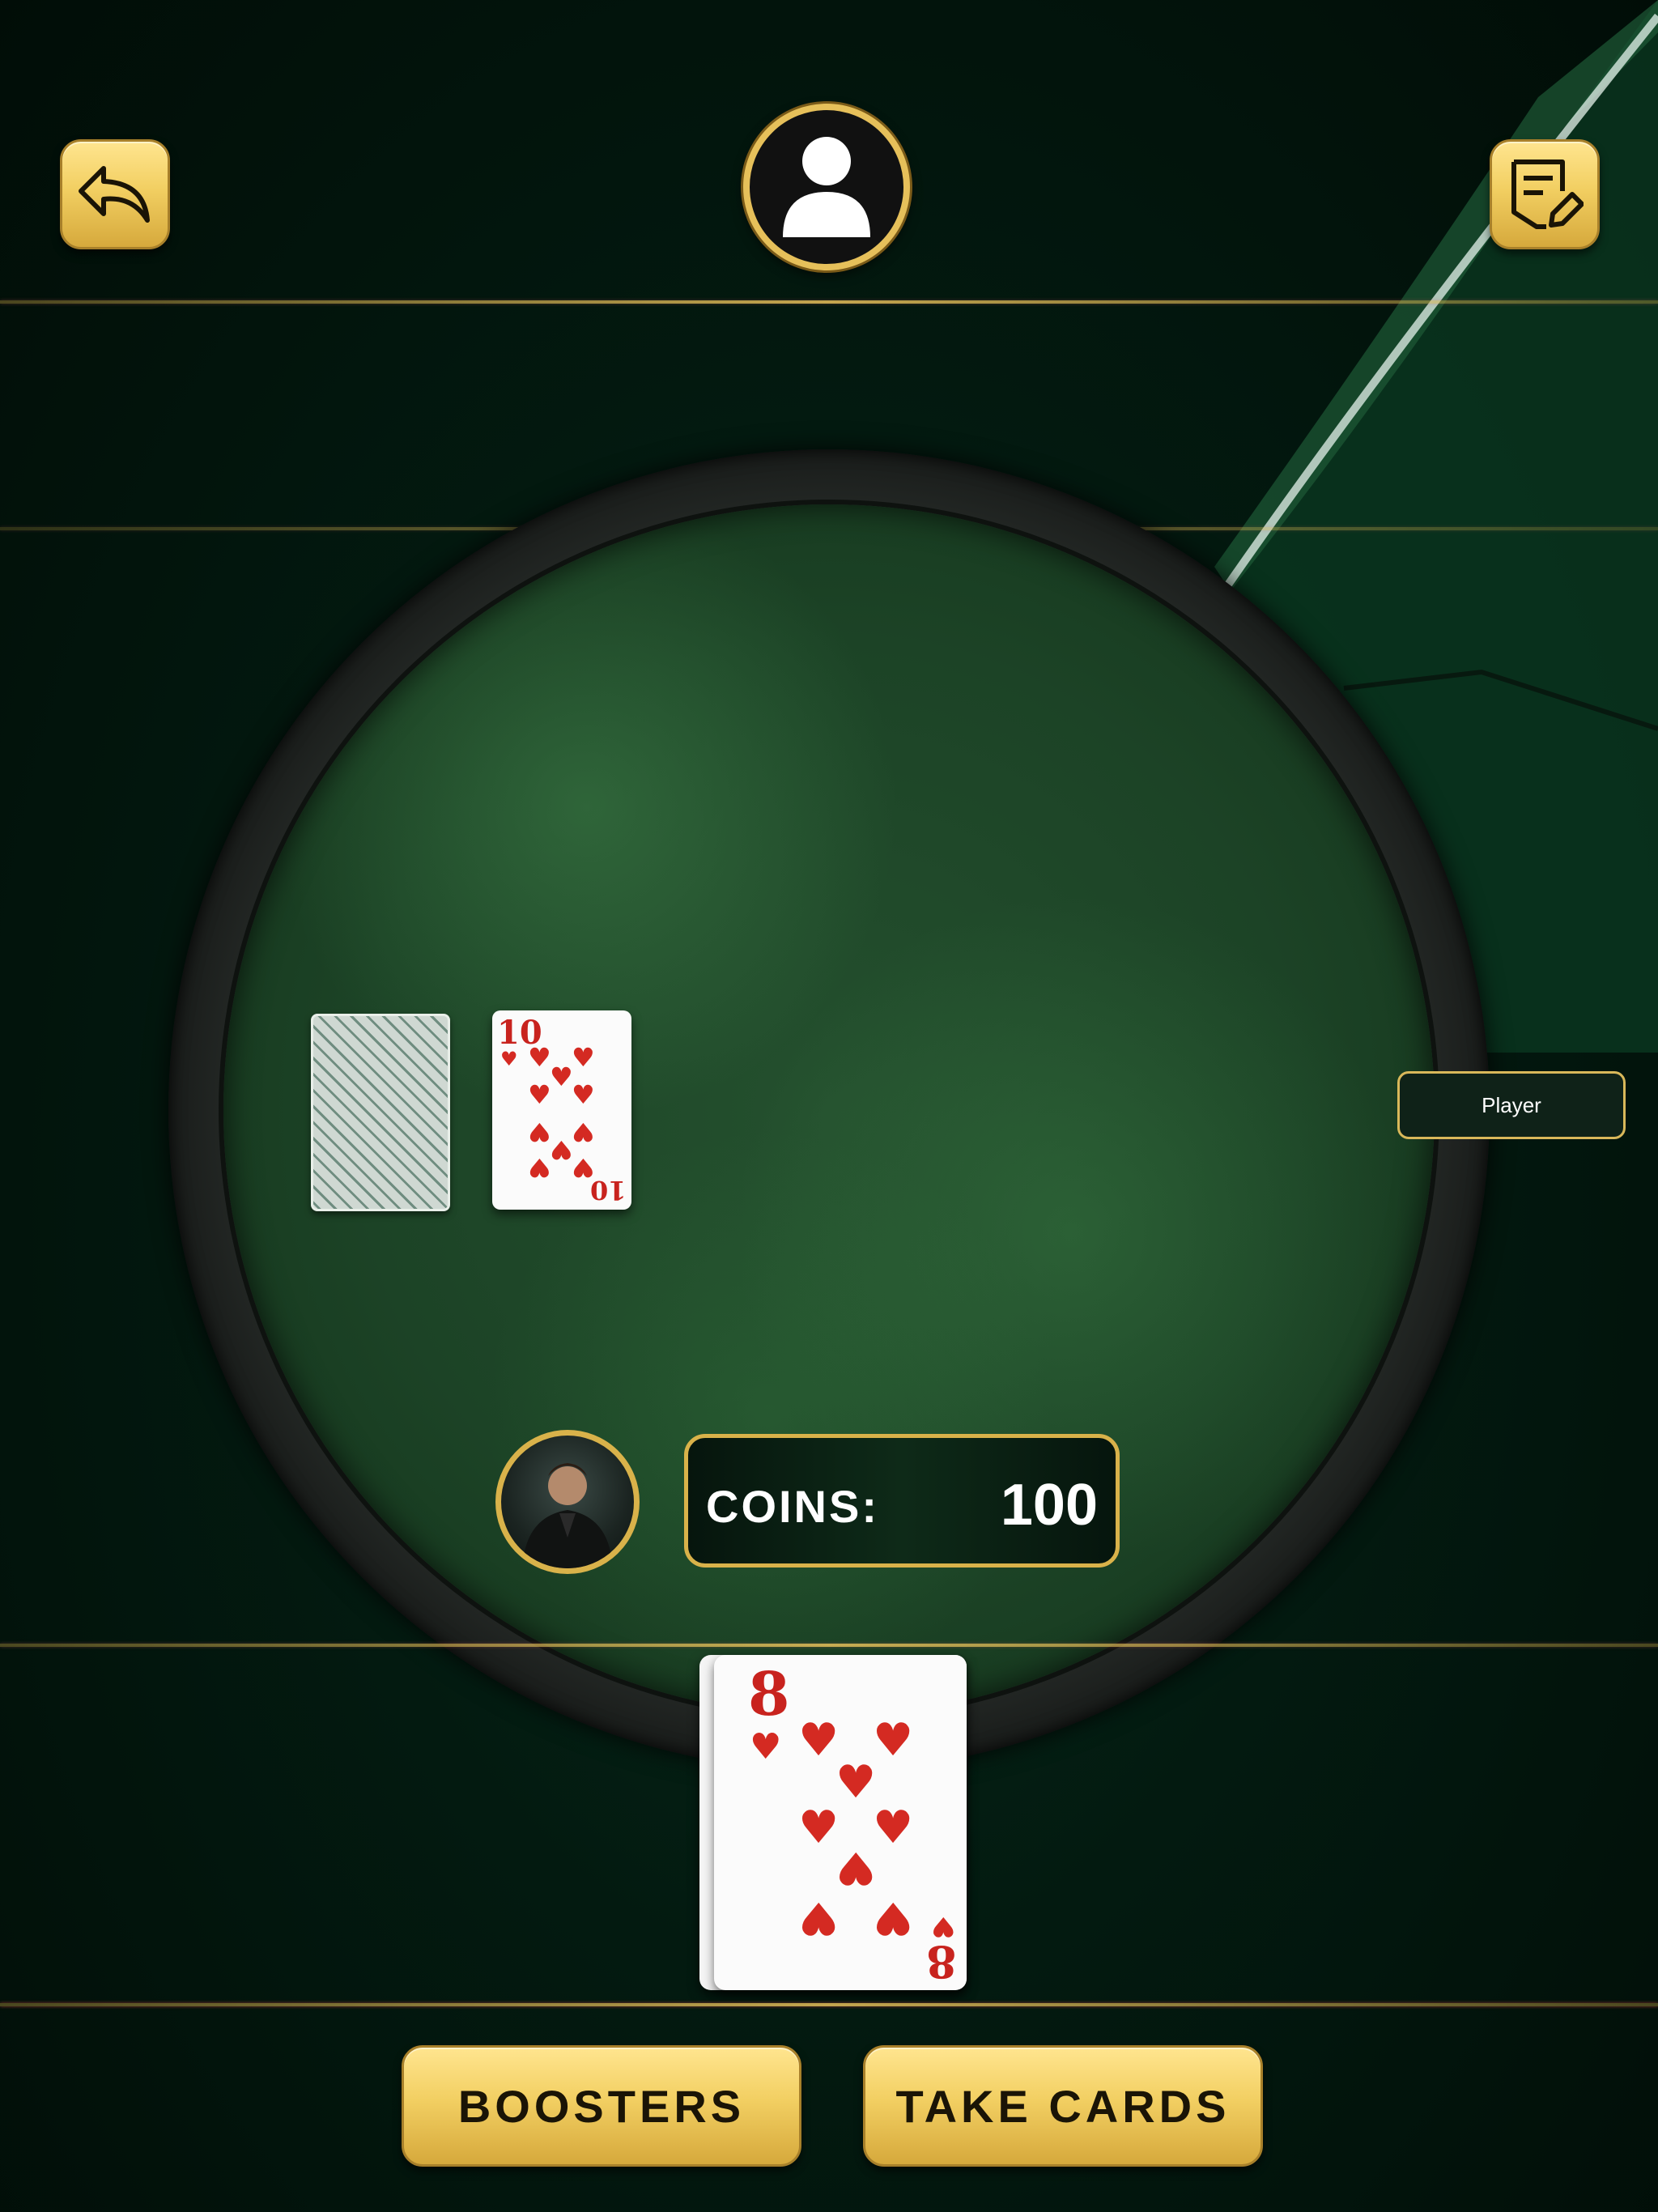 Image resolution: width=1658 pixels, height=2212 pixels. What do you see at coordinates (769, 1695) in the screenshot?
I see `card-rank: 8` at bounding box center [769, 1695].